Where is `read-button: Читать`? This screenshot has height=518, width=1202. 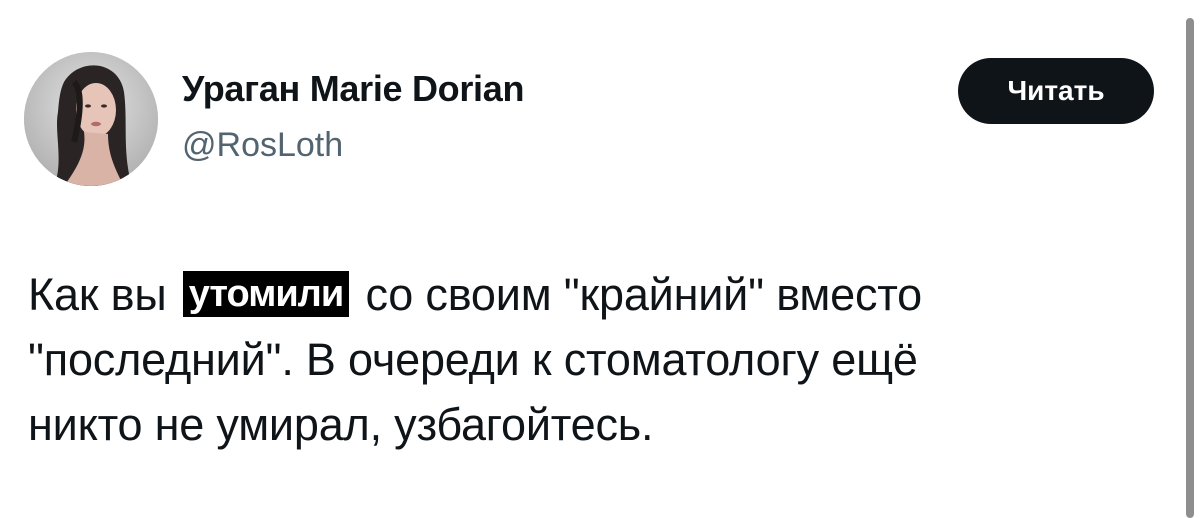 read-button: Читать is located at coordinates (1056, 91).